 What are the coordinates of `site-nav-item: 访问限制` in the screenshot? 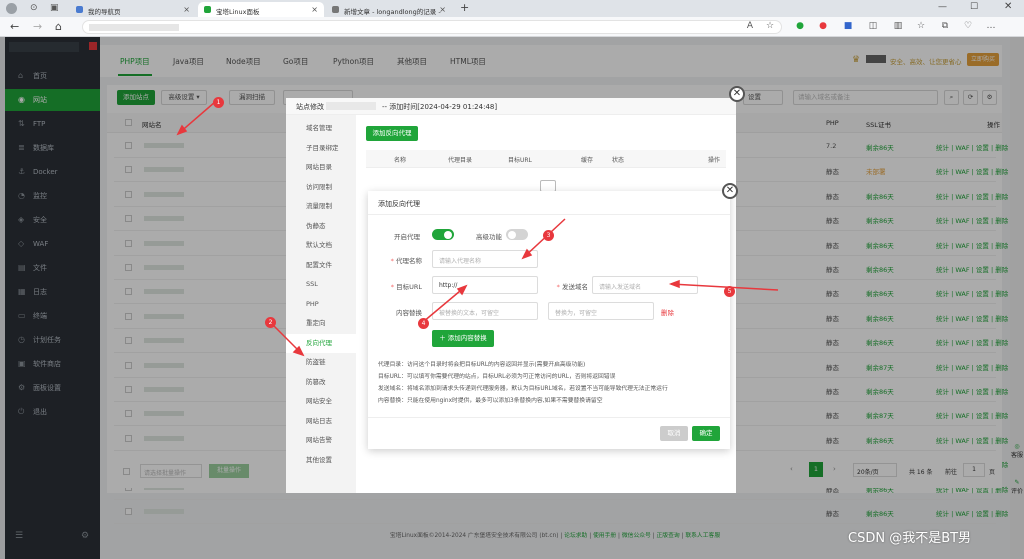 It's located at (321, 187).